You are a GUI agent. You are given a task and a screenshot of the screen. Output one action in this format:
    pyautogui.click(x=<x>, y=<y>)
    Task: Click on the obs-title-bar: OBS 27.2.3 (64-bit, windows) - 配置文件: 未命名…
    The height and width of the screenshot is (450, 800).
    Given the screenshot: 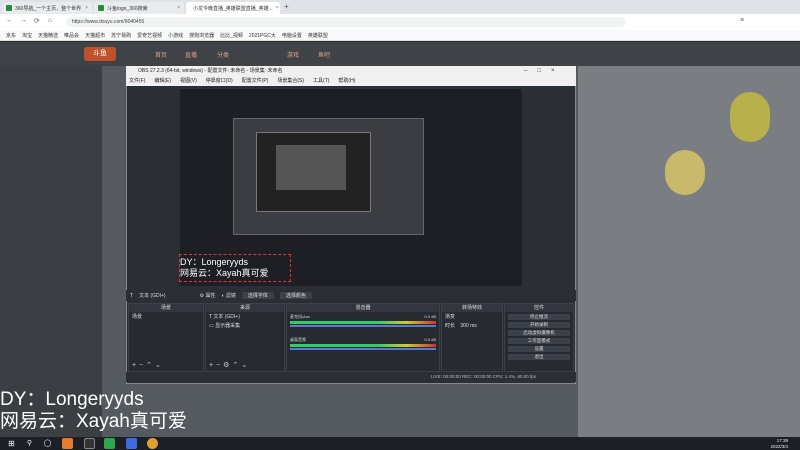 What is the action you would take?
    pyautogui.click(x=351, y=71)
    